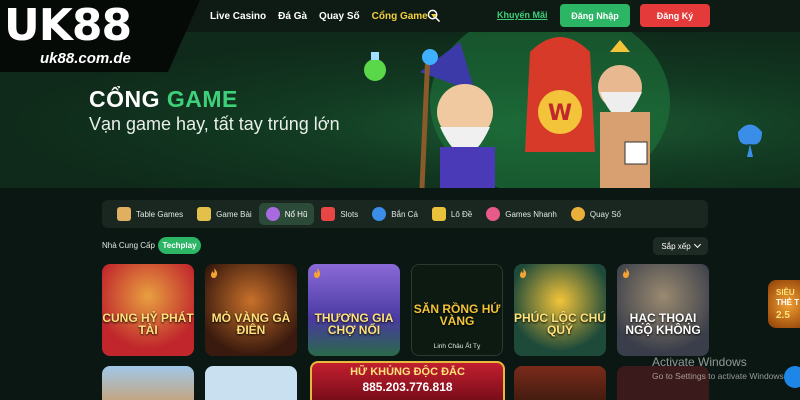 The image size is (800, 400). What do you see at coordinates (349, 214) in the screenshot?
I see `category-label: Slots` at bounding box center [349, 214].